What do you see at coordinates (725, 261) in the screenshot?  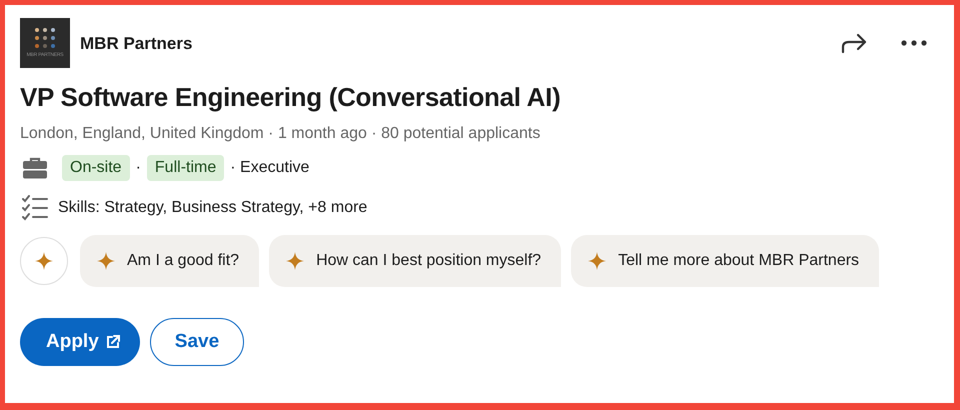 I see `suggested-prompt: Tell me more about MBR Partners` at bounding box center [725, 261].